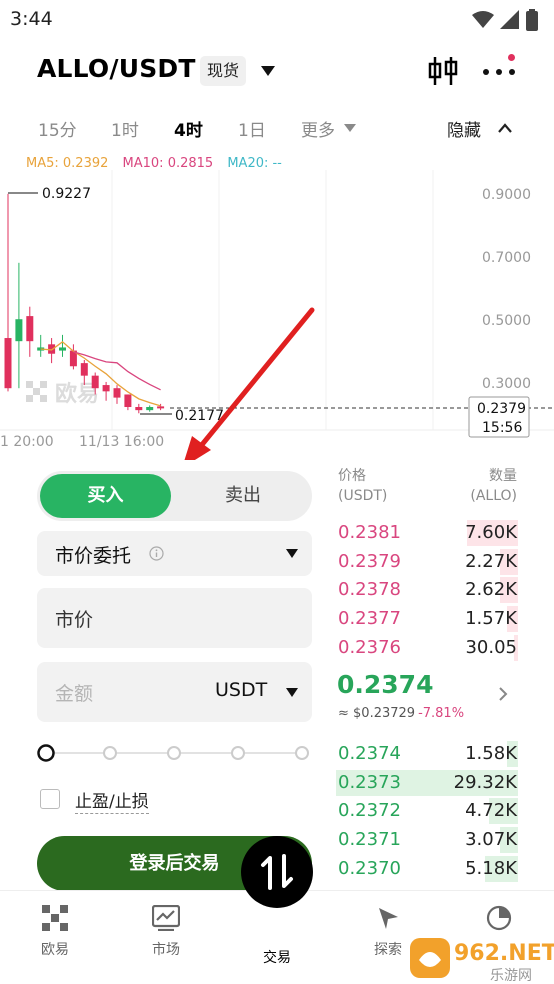  Describe the element at coordinates (93, 556) in the screenshot. I see `order-type-label: 市价委托` at that location.